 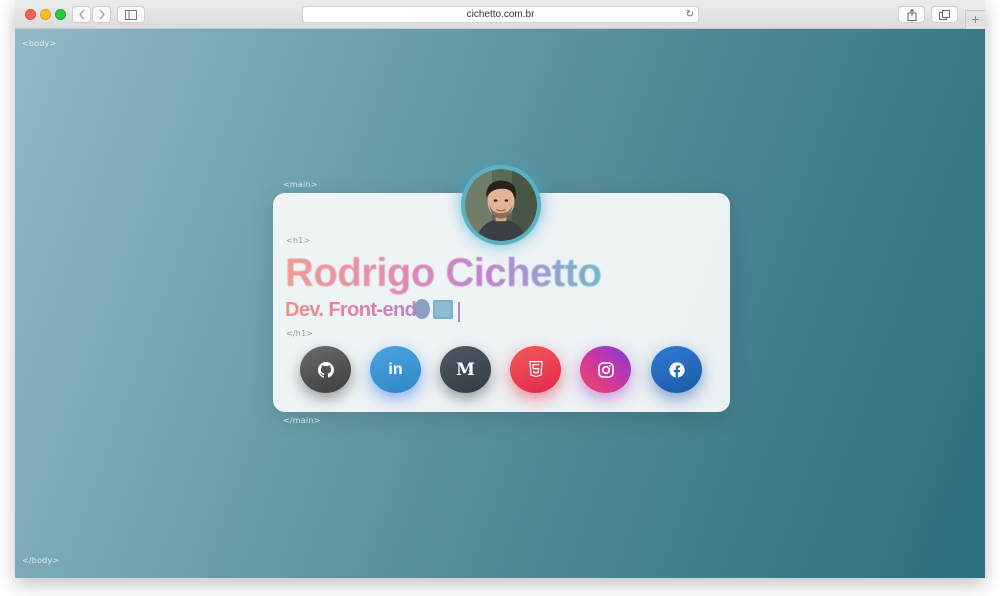 I want to click on instagram-icon, so click(x=605, y=369).